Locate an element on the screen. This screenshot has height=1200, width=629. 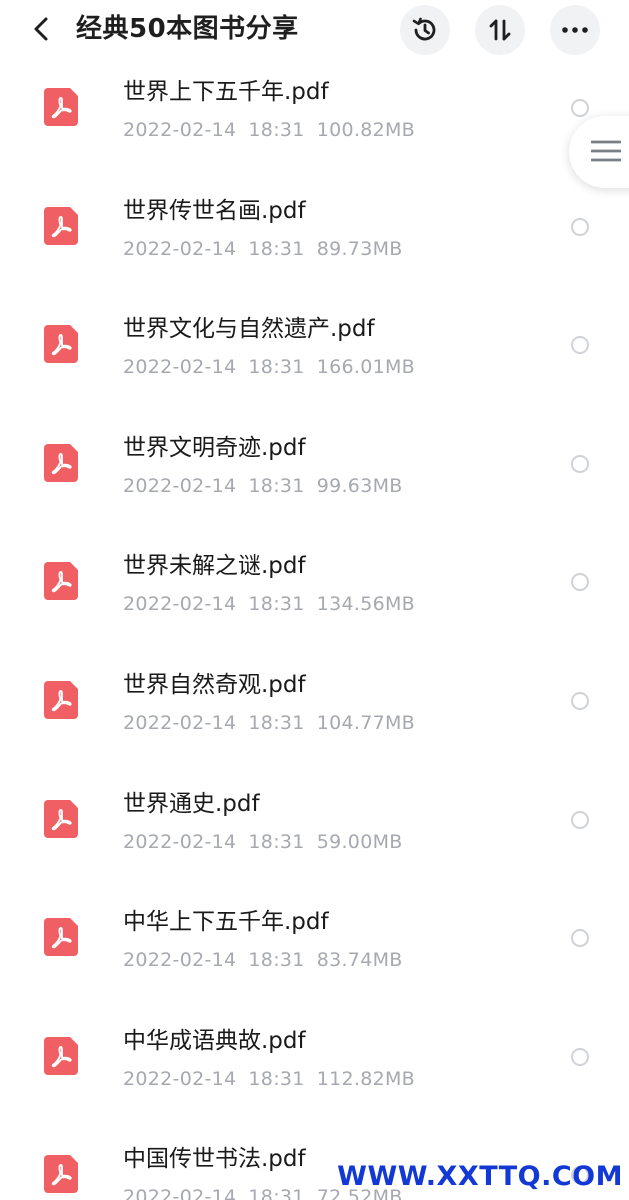
file-row: 世界上下五千年.pdf 2022-02-14 18:31 100.82MB is located at coordinates (314, 109).